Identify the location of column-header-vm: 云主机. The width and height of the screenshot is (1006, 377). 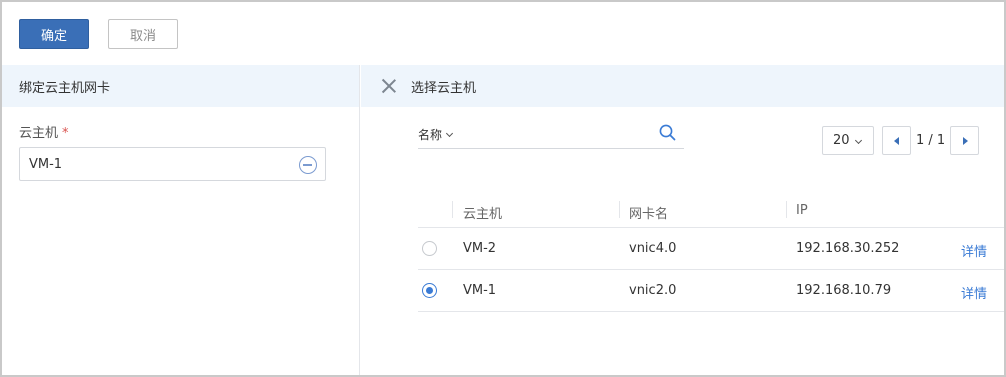
(483, 214).